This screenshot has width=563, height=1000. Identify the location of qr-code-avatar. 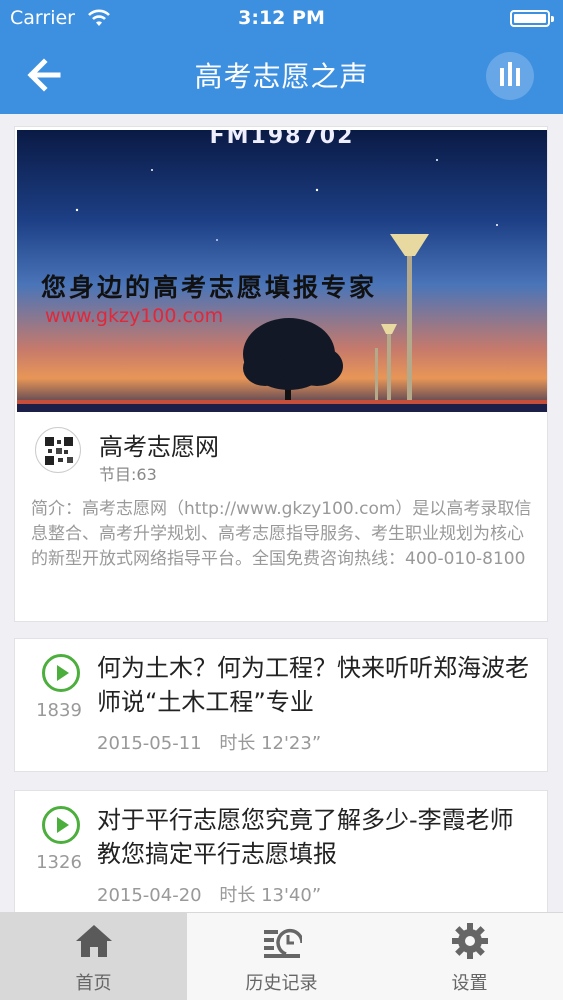
(58, 450).